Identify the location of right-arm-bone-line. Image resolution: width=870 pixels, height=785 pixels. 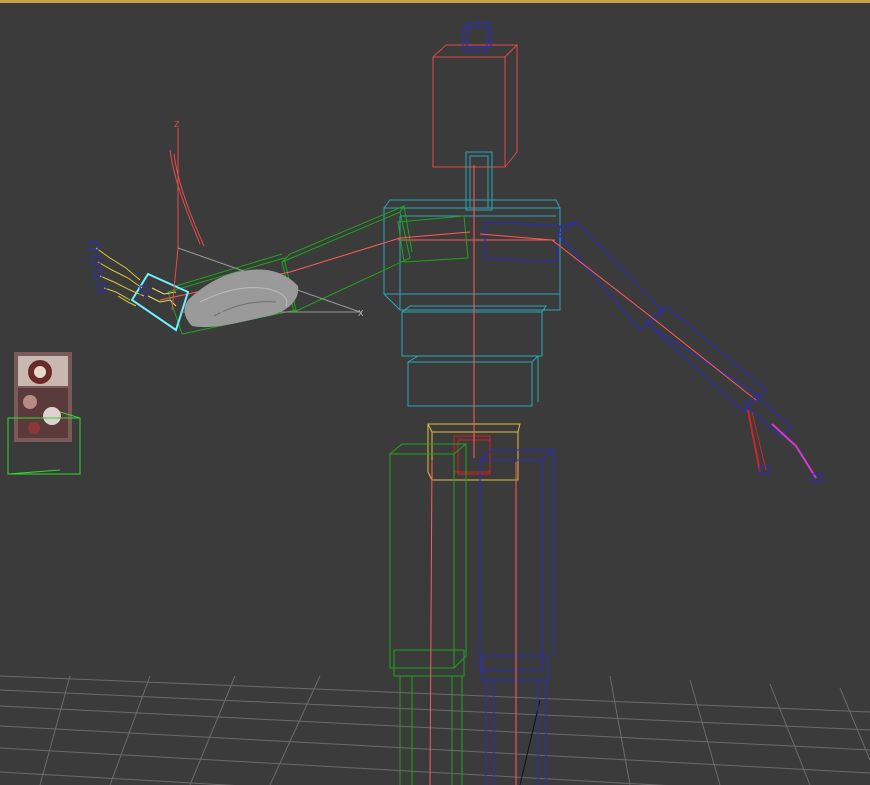
(618, 317).